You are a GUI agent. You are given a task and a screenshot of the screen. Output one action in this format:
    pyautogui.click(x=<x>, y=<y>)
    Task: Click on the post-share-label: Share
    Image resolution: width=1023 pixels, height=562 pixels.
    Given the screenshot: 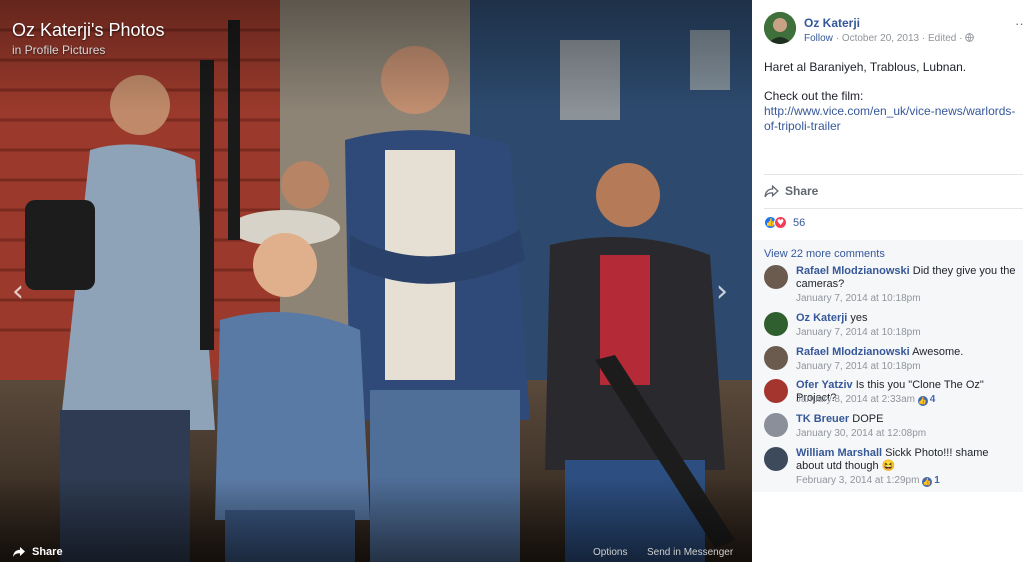 What is the action you would take?
    pyautogui.click(x=802, y=191)
    